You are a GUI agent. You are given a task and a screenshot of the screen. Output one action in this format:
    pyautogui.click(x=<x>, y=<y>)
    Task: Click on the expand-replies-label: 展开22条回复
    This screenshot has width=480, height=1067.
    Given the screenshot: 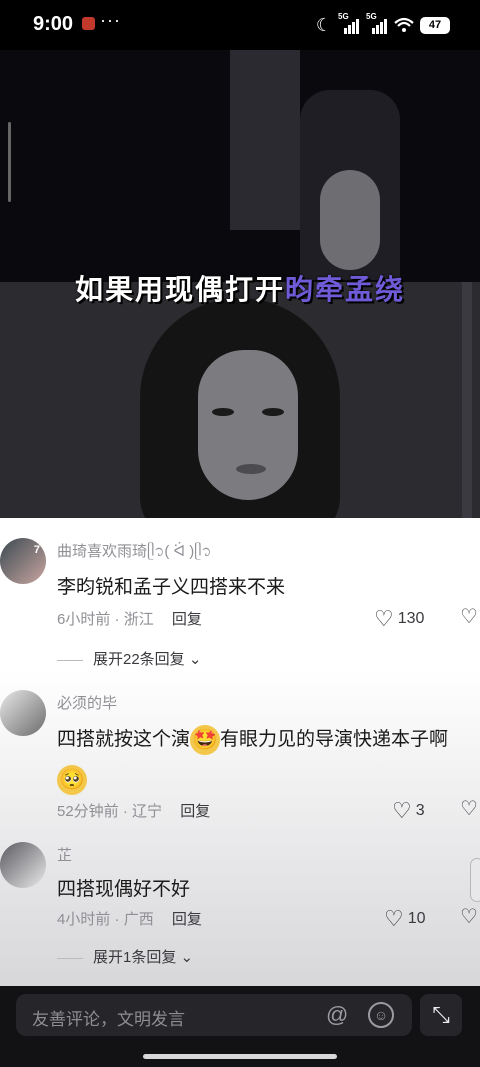 What is the action you would take?
    pyautogui.click(x=139, y=659)
    